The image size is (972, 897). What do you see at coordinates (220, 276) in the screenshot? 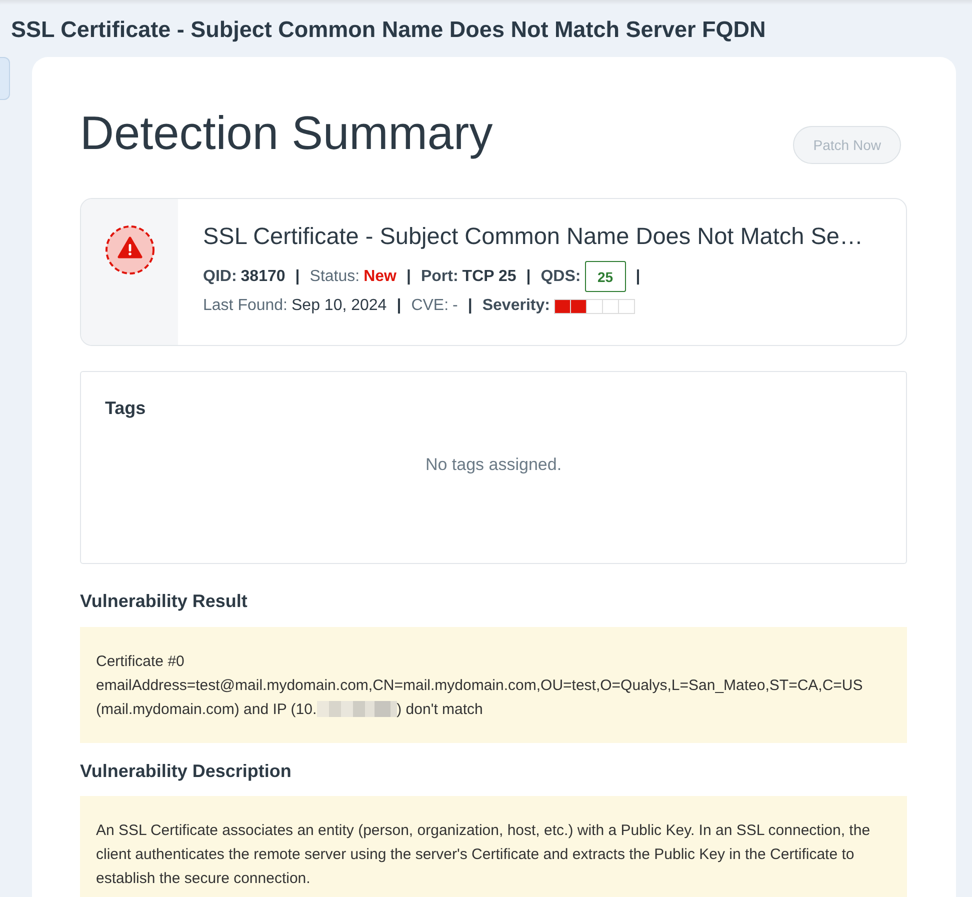
I see `field-label: QID:` at bounding box center [220, 276].